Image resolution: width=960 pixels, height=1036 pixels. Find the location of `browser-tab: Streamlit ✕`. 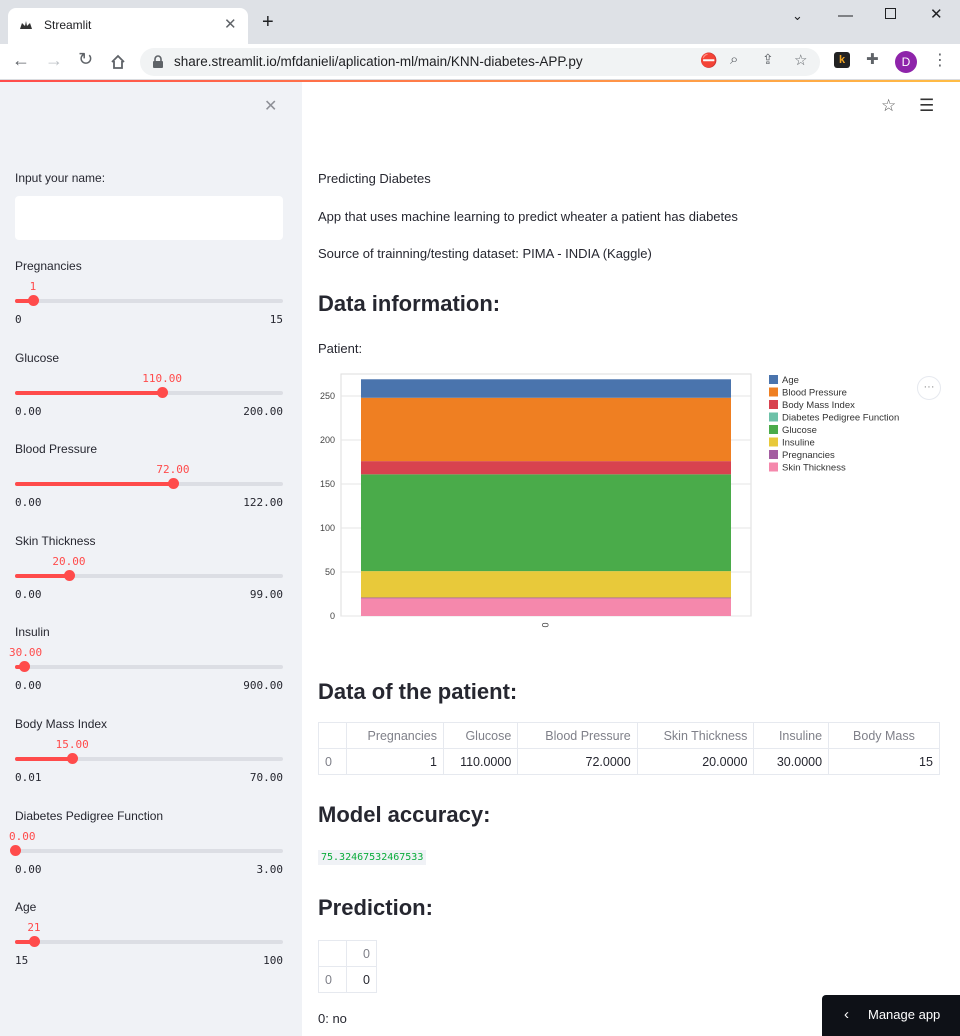

browser-tab: Streamlit ✕ is located at coordinates (128, 26).